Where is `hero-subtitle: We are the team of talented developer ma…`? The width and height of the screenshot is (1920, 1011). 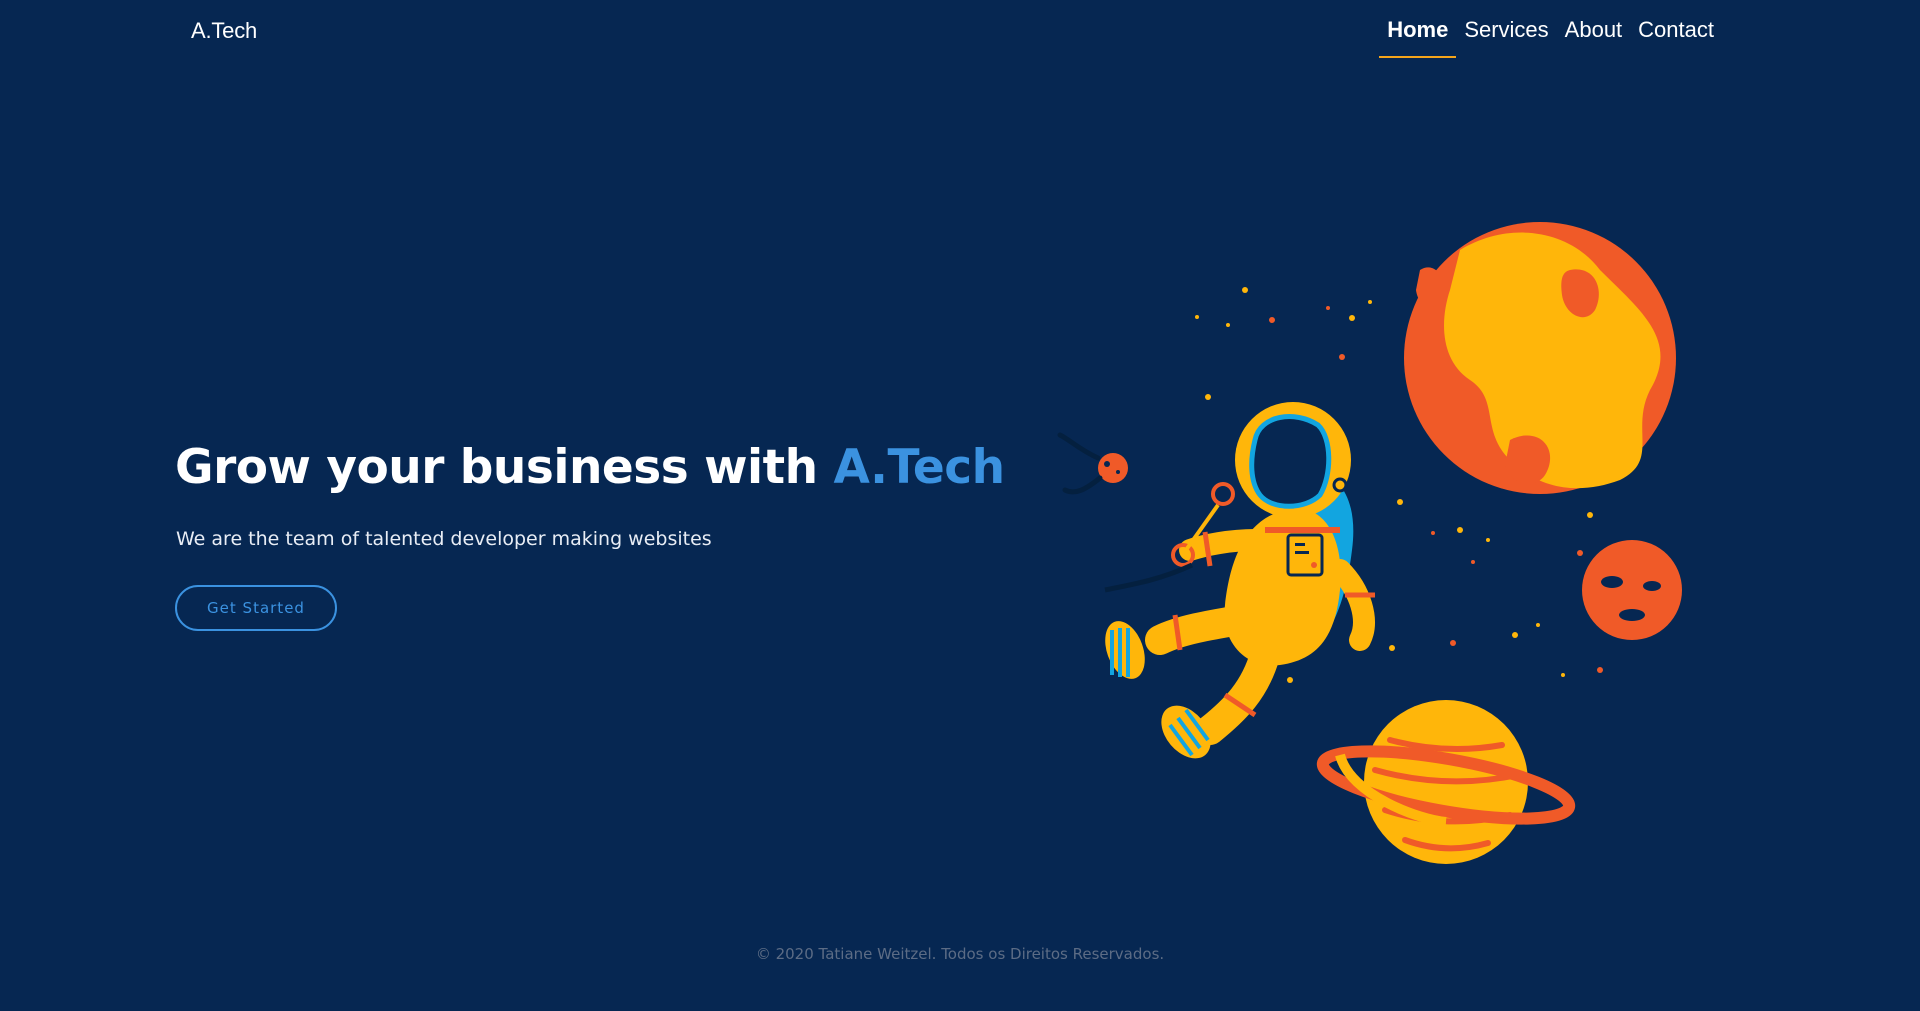 hero-subtitle: We are the team of talented developer ma… is located at coordinates (444, 539).